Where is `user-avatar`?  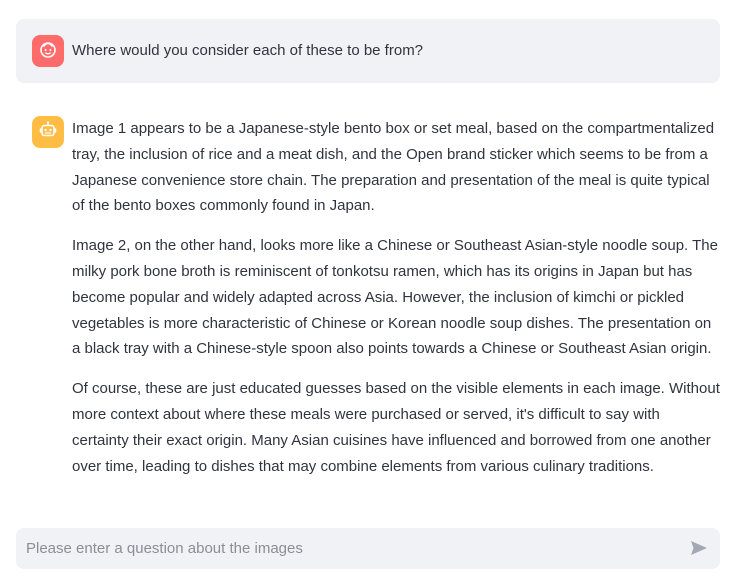 user-avatar is located at coordinates (48, 51).